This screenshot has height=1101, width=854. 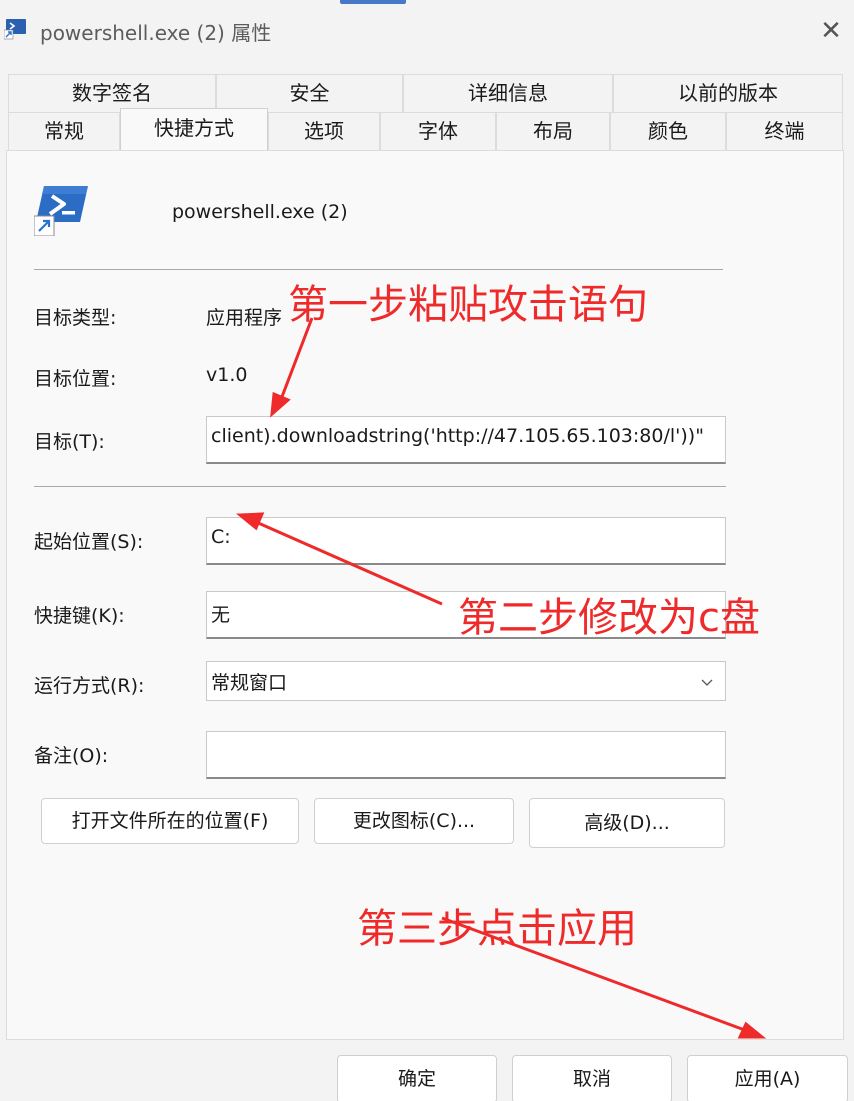 I want to click on powershell-icon, so click(x=61, y=211).